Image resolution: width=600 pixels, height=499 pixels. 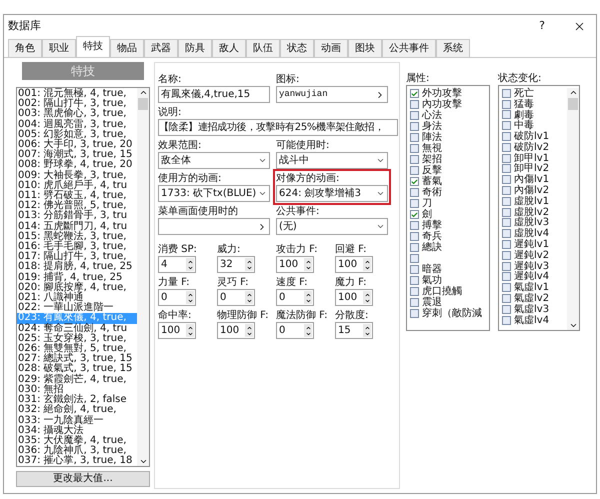 I want to click on list-item: 034: 攝魂大法, so click(x=77, y=431).